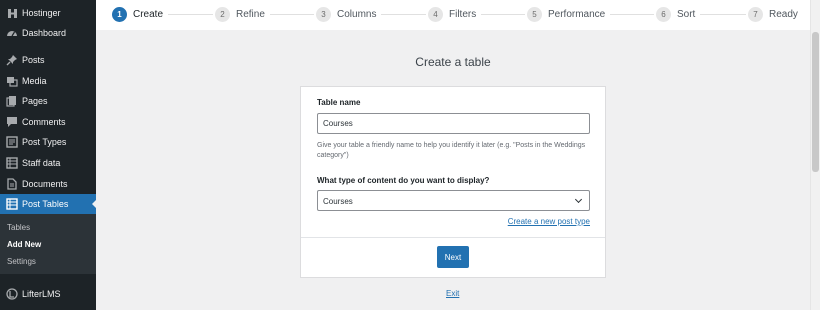  What do you see at coordinates (549, 221) in the screenshot?
I see `create-post-type-link: Create a new post type` at bounding box center [549, 221].